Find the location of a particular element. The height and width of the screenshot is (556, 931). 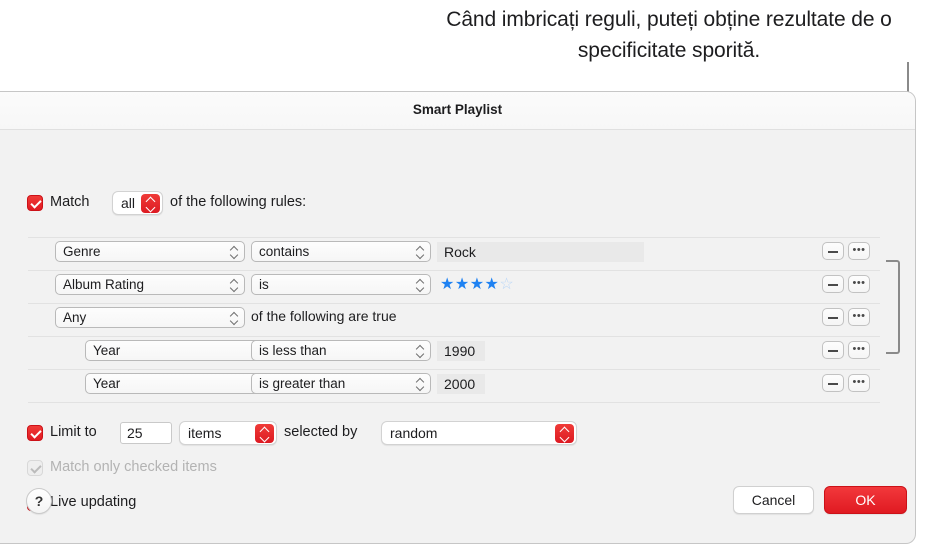

limit-unit-value: items is located at coordinates (205, 433).